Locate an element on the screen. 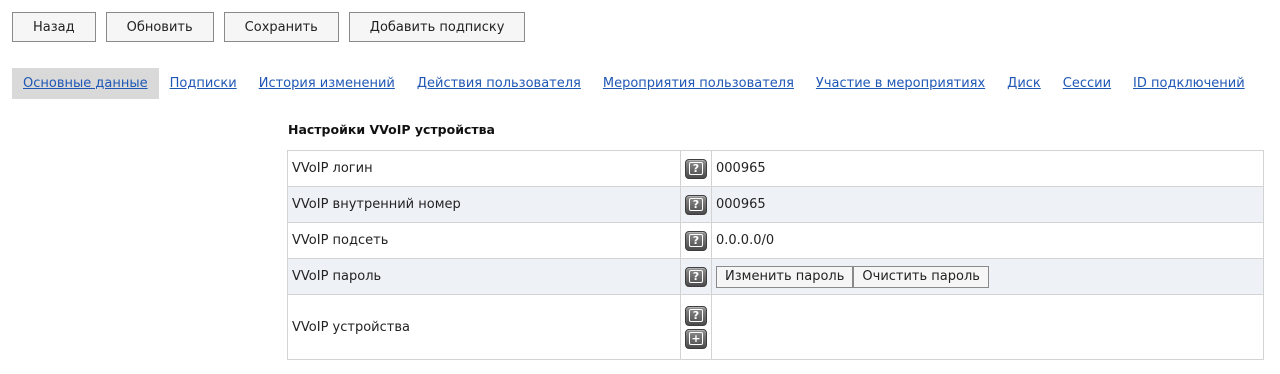 This screenshot has height=374, width=1280. vvoip-subnet-label: VVoIP подсеть is located at coordinates (484, 240).